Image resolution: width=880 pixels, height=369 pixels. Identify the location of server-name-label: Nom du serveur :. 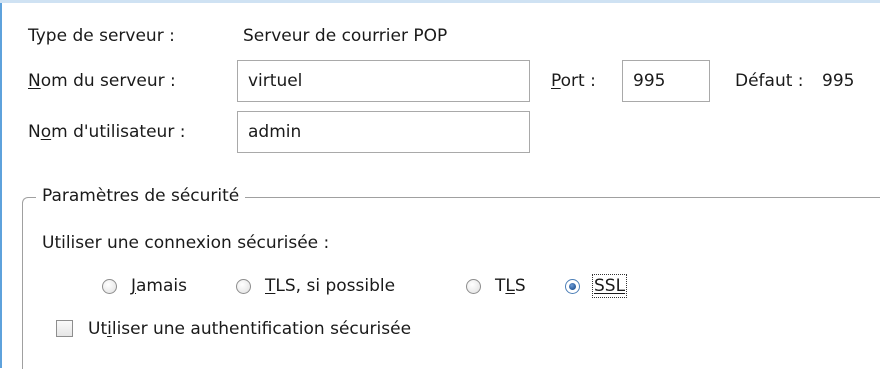
(102, 81).